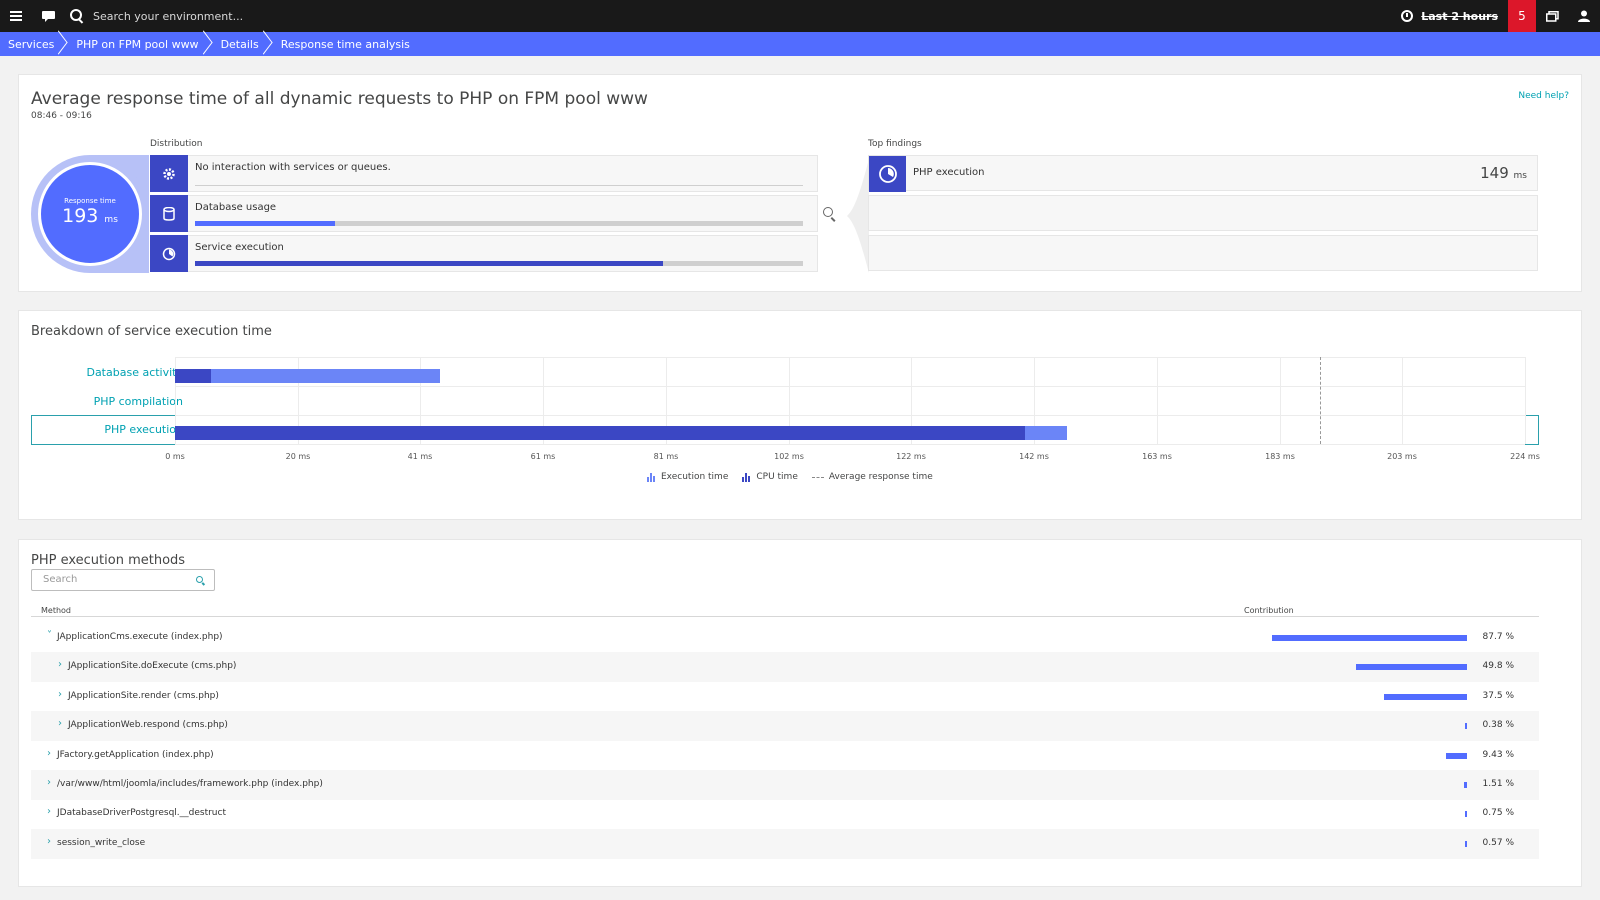 The width and height of the screenshot is (1600, 900). What do you see at coordinates (56, 610) in the screenshot?
I see `column-header-method: Method` at bounding box center [56, 610].